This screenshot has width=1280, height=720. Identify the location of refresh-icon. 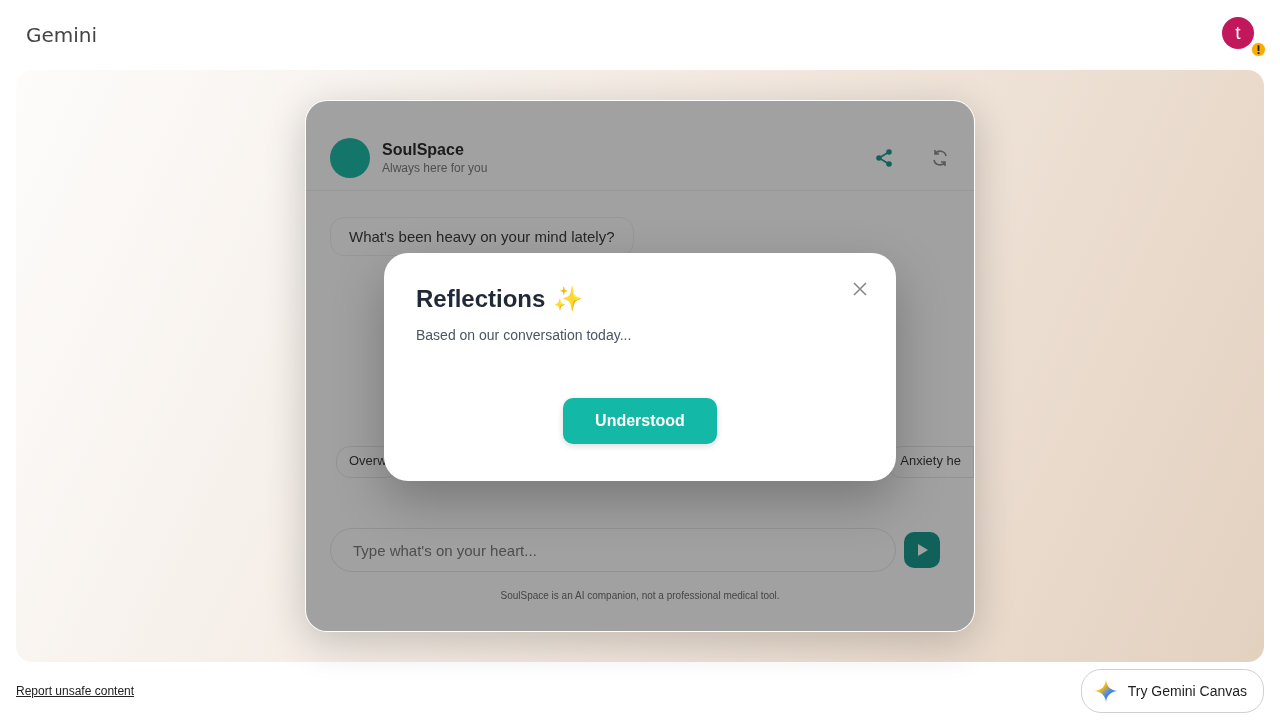
(940, 157).